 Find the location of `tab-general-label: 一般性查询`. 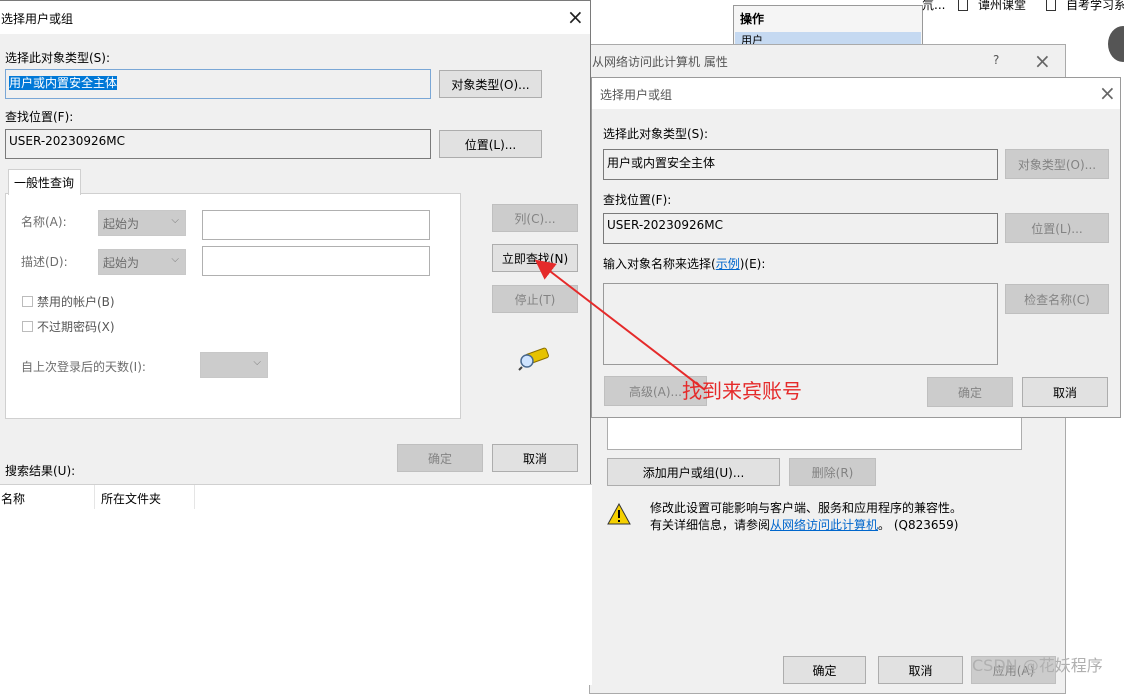

tab-general-label: 一般性查询 is located at coordinates (44, 183).